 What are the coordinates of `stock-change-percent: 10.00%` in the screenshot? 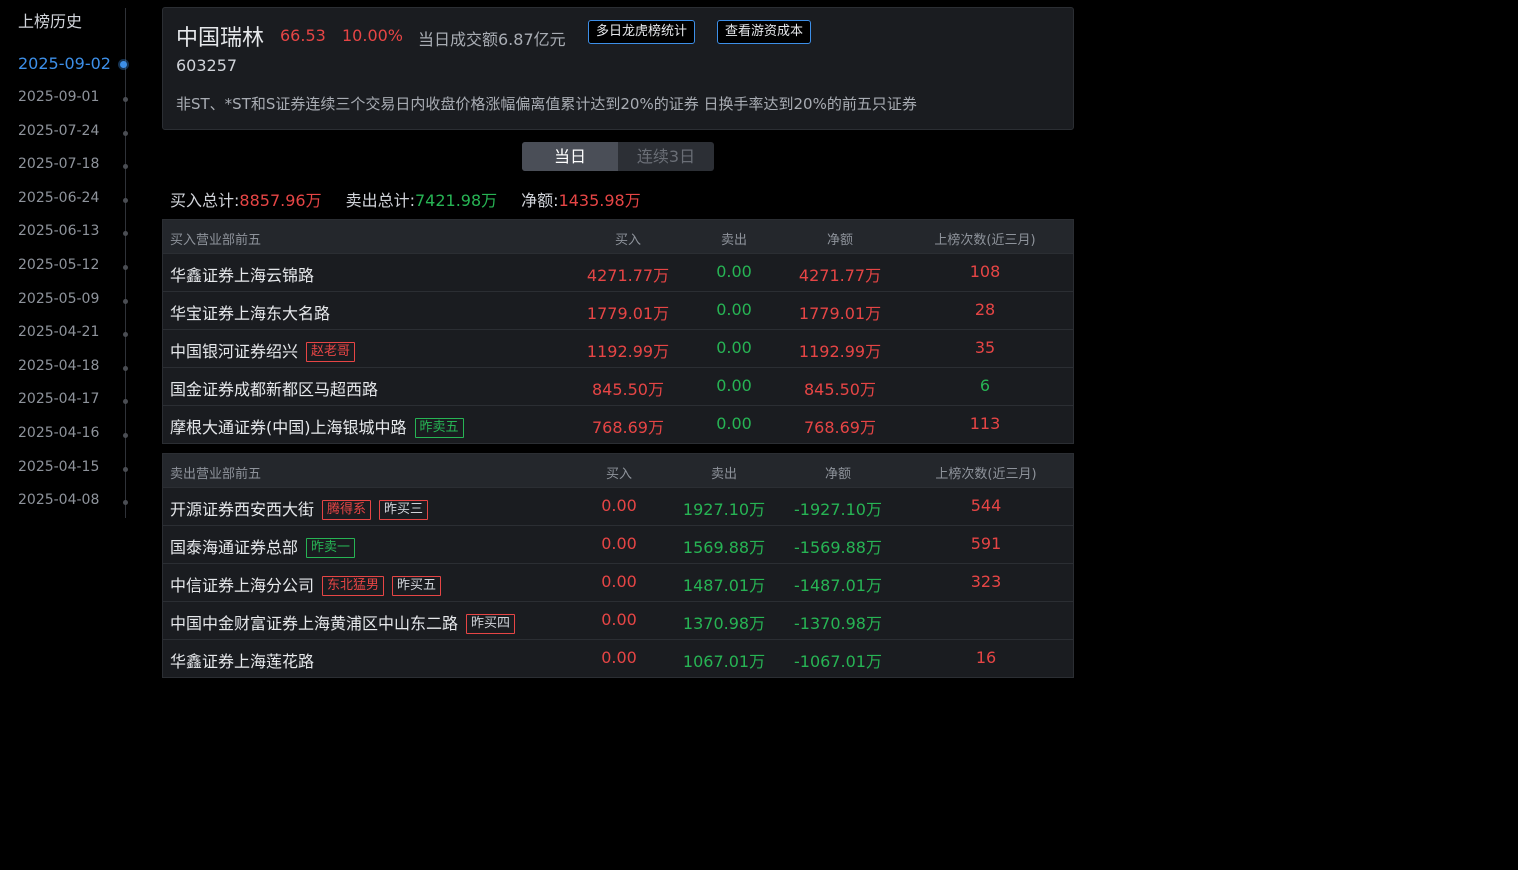 It's located at (373, 35).